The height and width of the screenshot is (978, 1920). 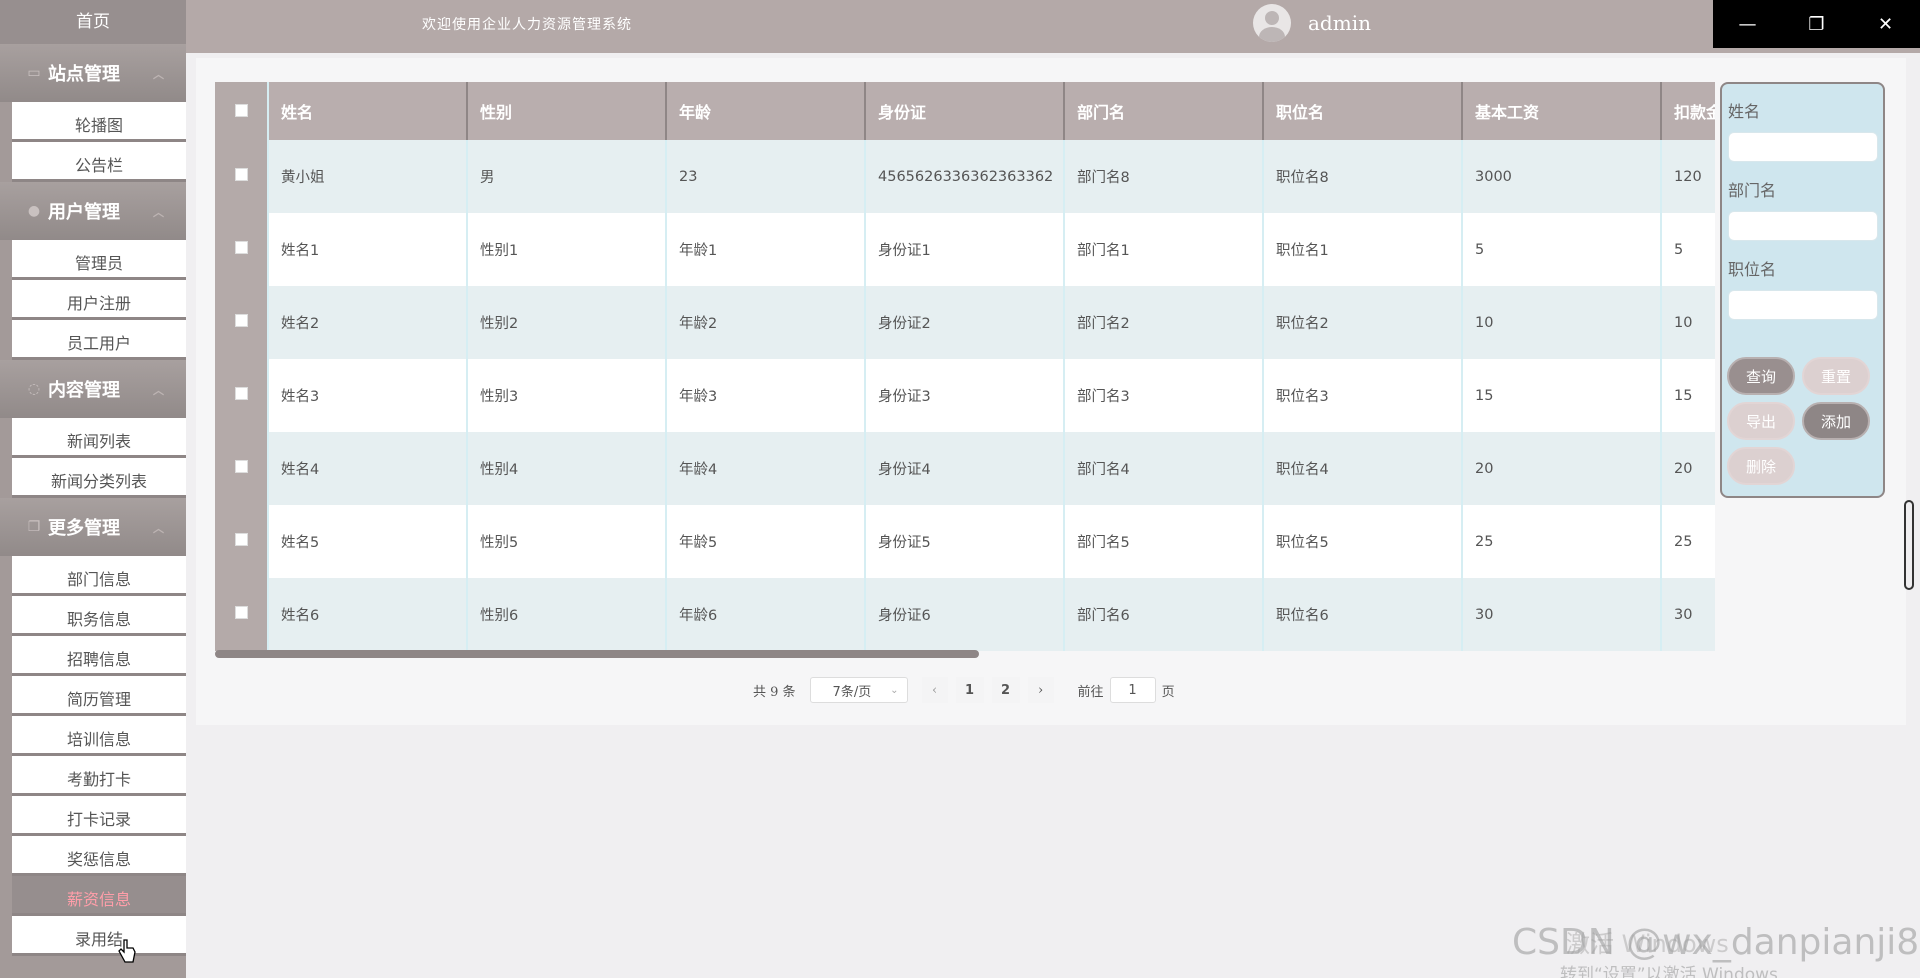 I want to click on table-row: 姓名2 性别2 年龄2 身份证2 部门名2 职位名2 10 10, so click(x=965, y=322).